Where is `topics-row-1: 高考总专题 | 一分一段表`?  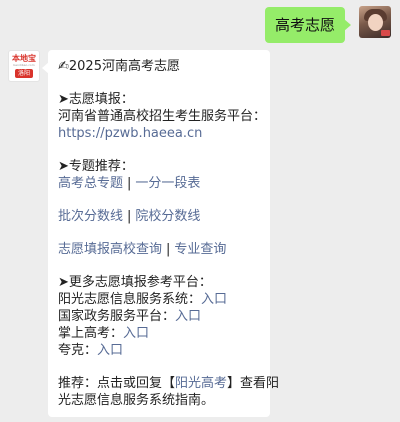
topics-row-1: 高考总专题 | 一分一段表 is located at coordinates (159, 183).